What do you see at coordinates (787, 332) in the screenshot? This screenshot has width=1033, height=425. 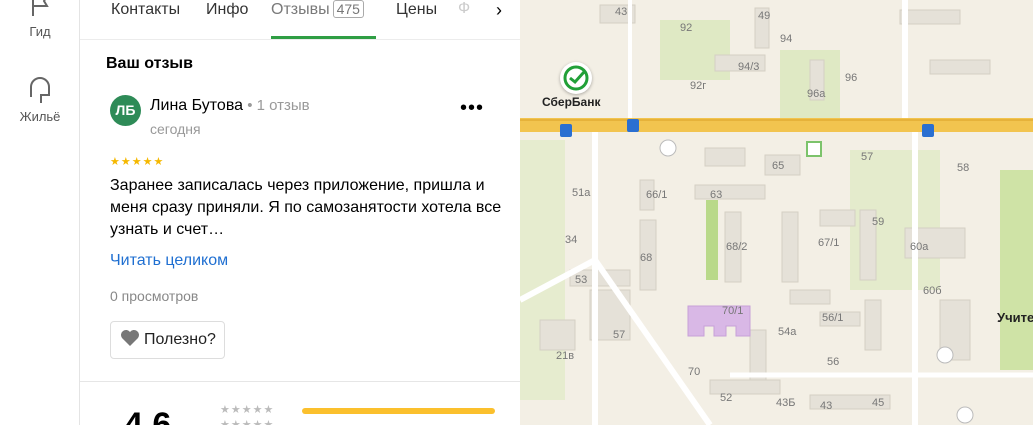 I see `house-number: 54а` at bounding box center [787, 332].